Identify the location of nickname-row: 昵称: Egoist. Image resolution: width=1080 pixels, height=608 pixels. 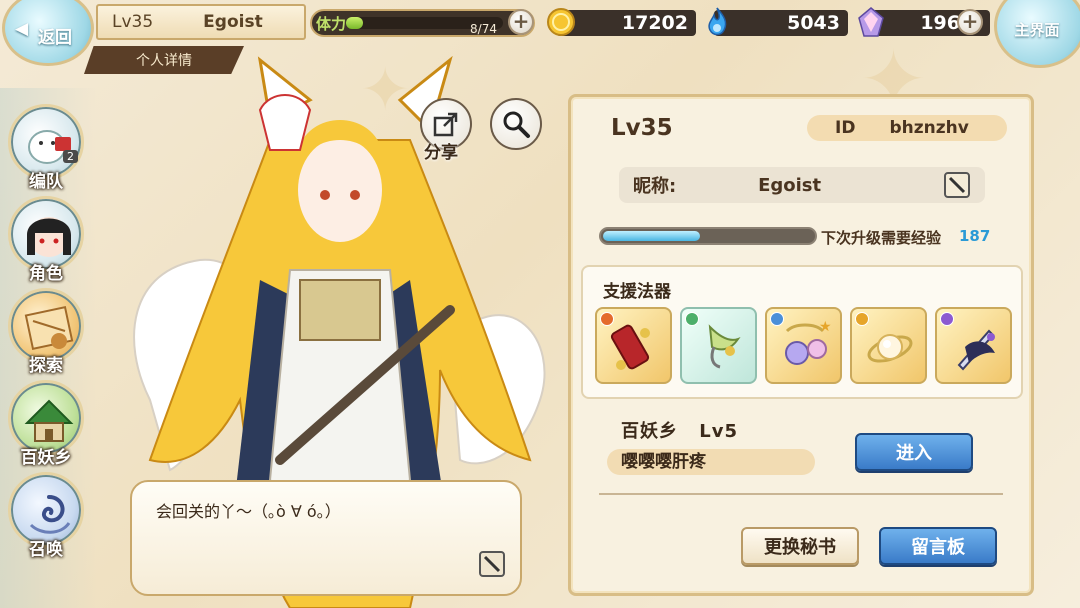
(802, 185).